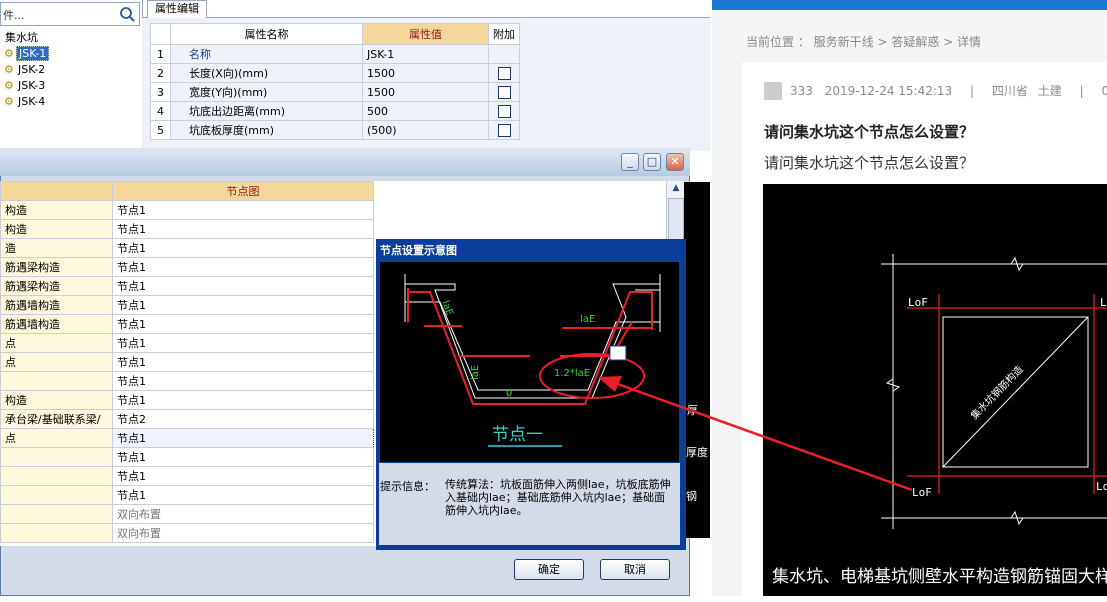  I want to click on cancel-button: 取消, so click(635, 569).